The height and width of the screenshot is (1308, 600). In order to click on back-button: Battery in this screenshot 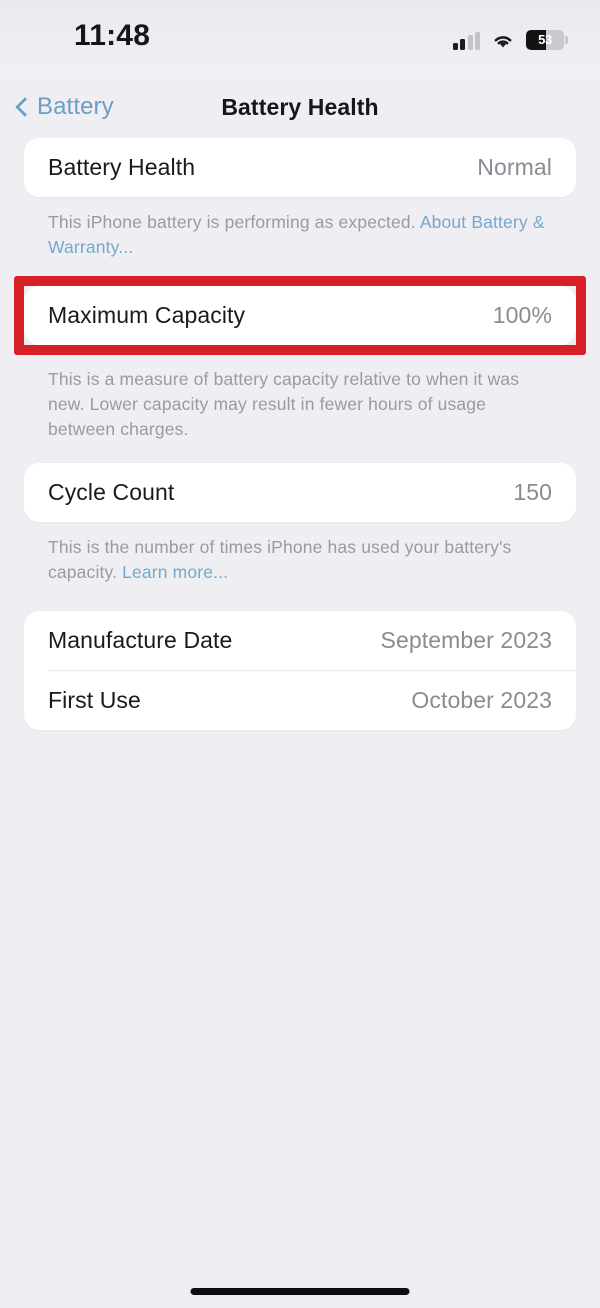, I will do `click(65, 107)`.